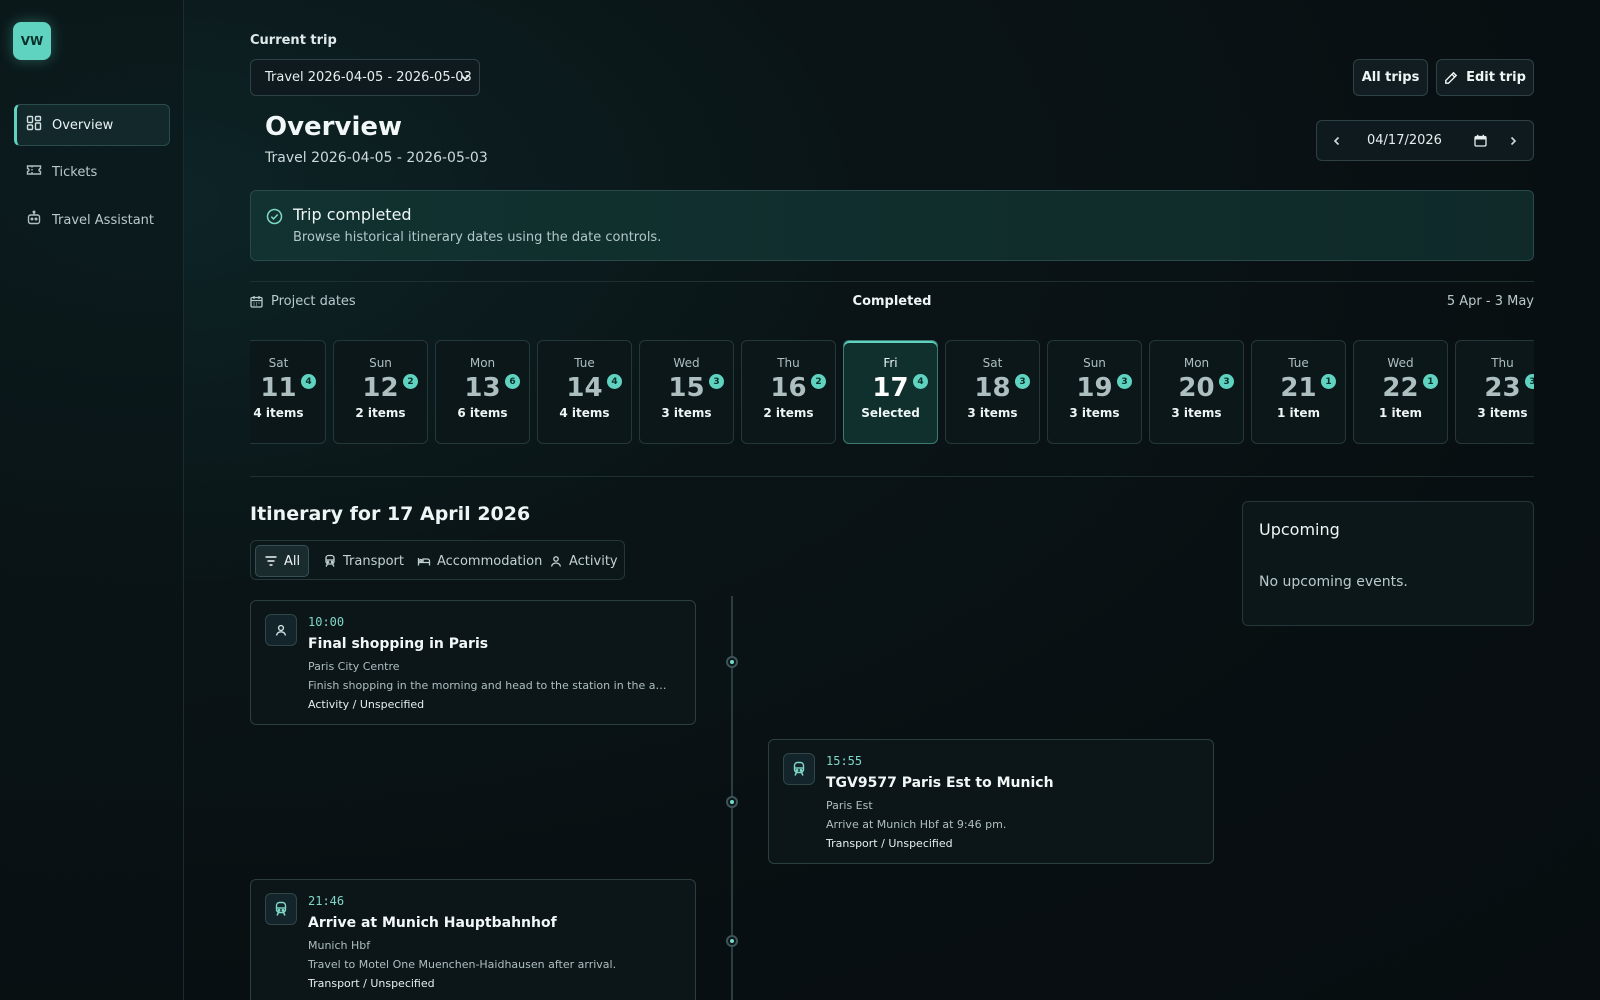 The height and width of the screenshot is (1000, 1600). Describe the element at coordinates (282, 561) in the screenshot. I see `filter-all: All` at that location.